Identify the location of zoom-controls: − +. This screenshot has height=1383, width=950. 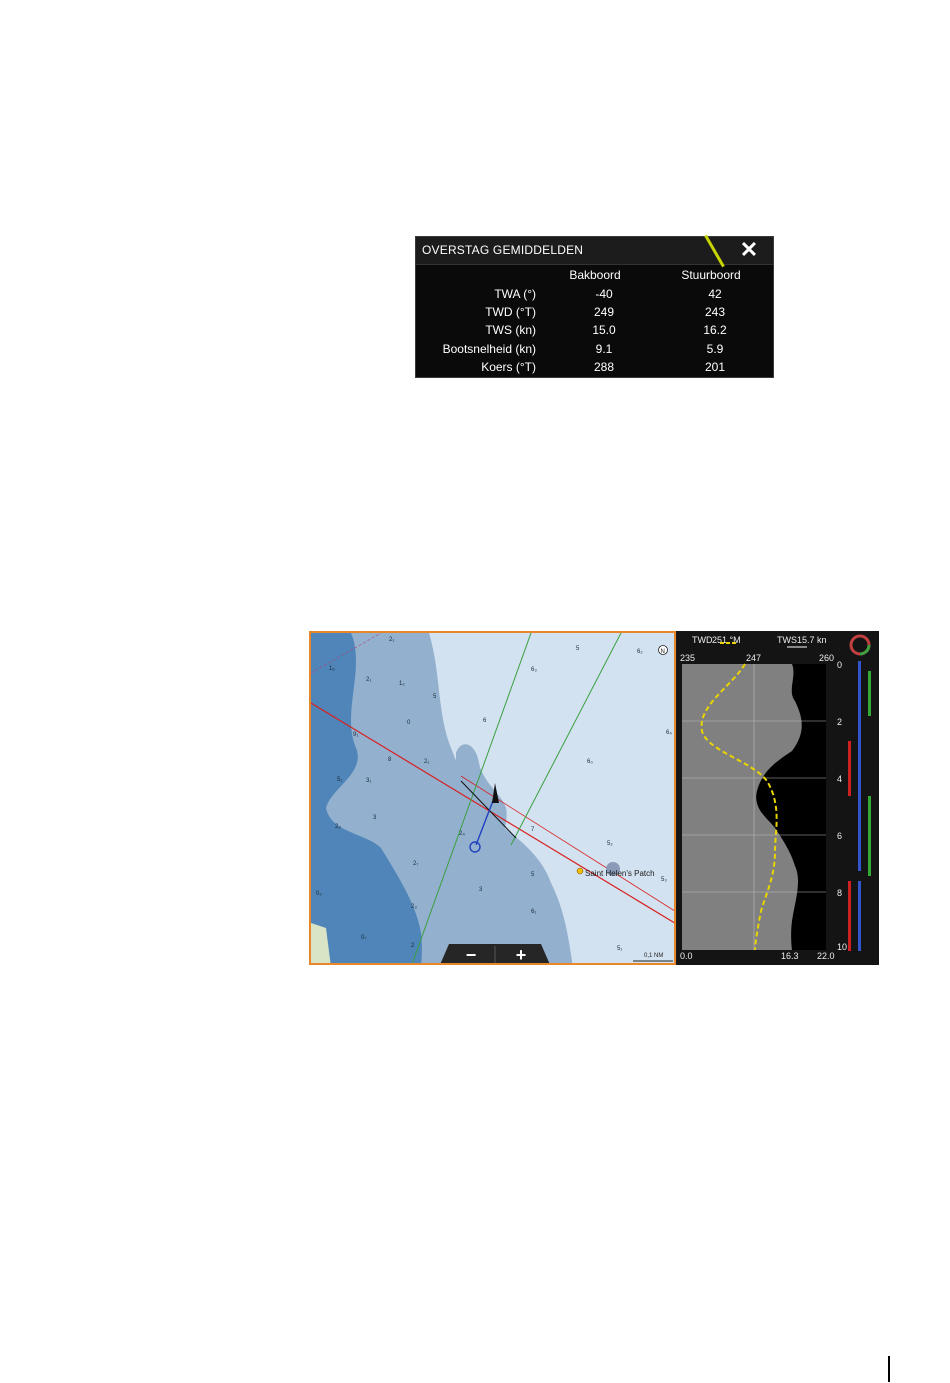
(495, 952).